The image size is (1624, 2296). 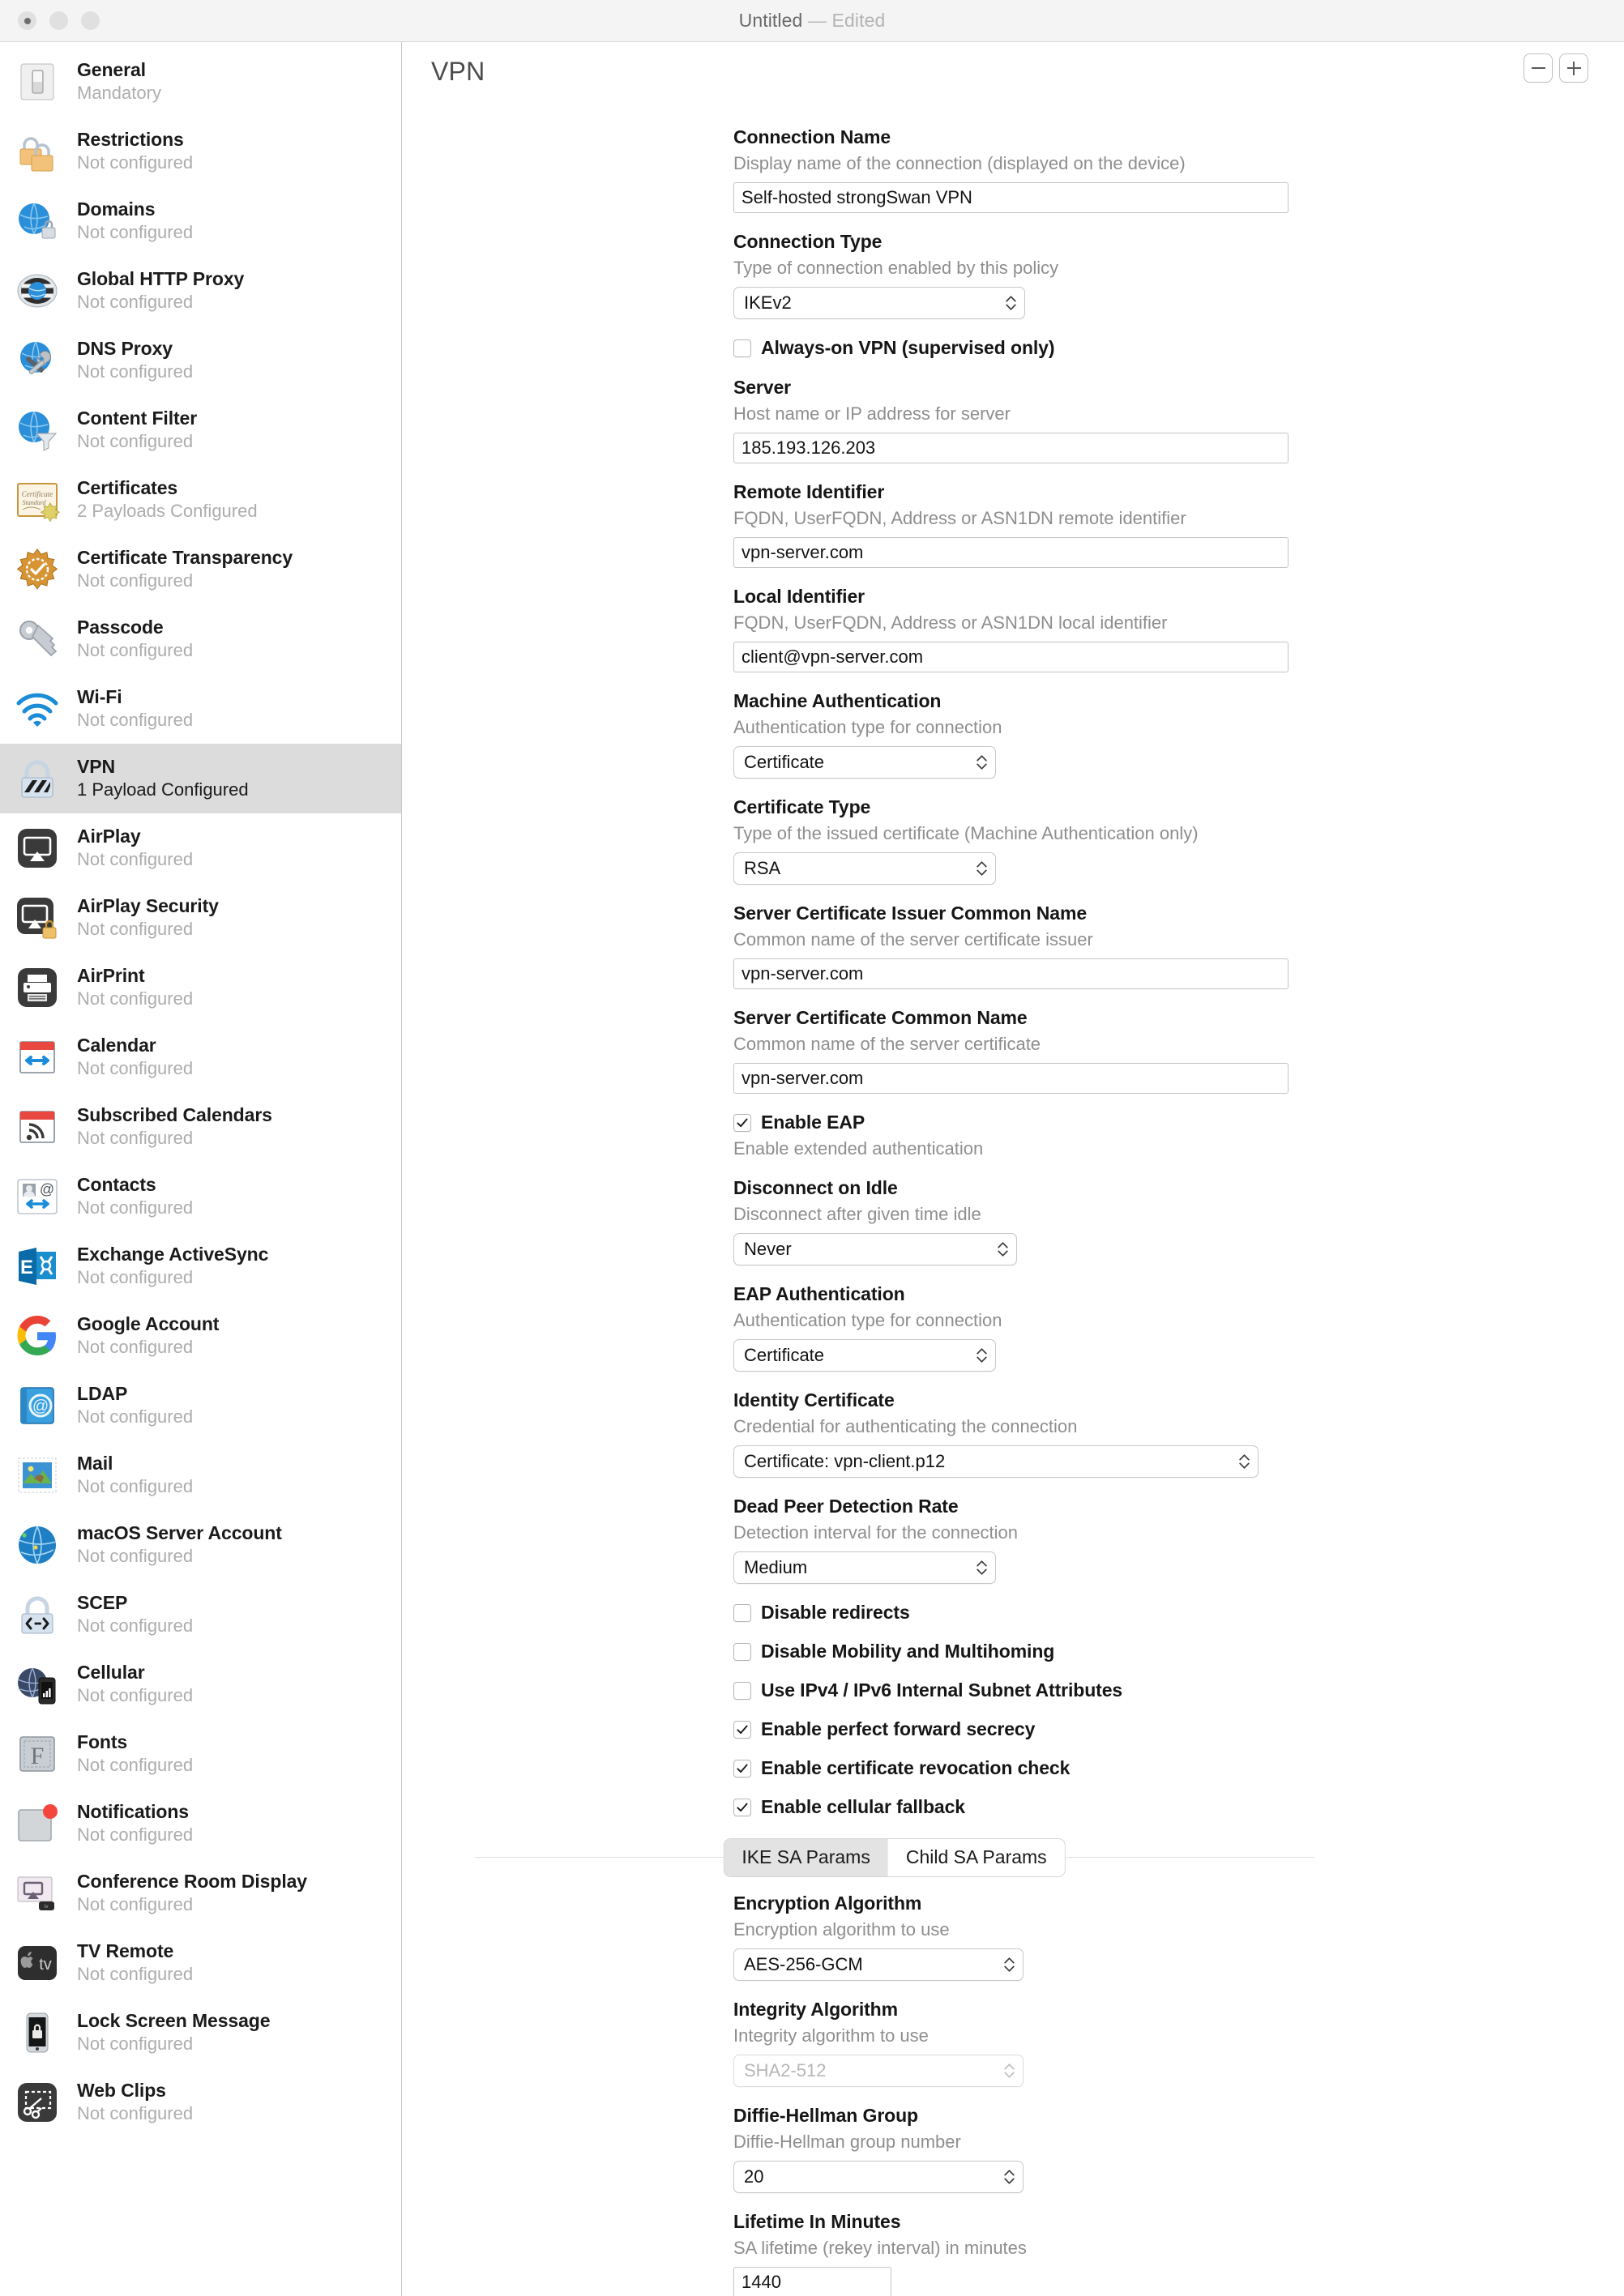 What do you see at coordinates (200, 1475) in the screenshot?
I see `sidebar-item-mail: Mail Not configured` at bounding box center [200, 1475].